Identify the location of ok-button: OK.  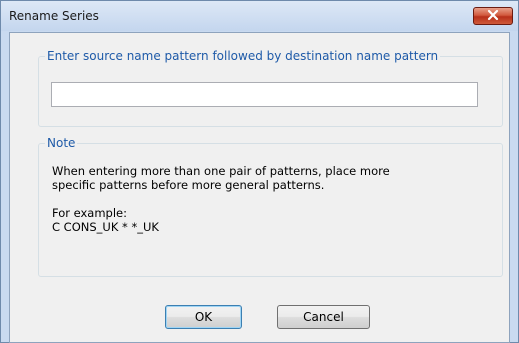
(203, 317).